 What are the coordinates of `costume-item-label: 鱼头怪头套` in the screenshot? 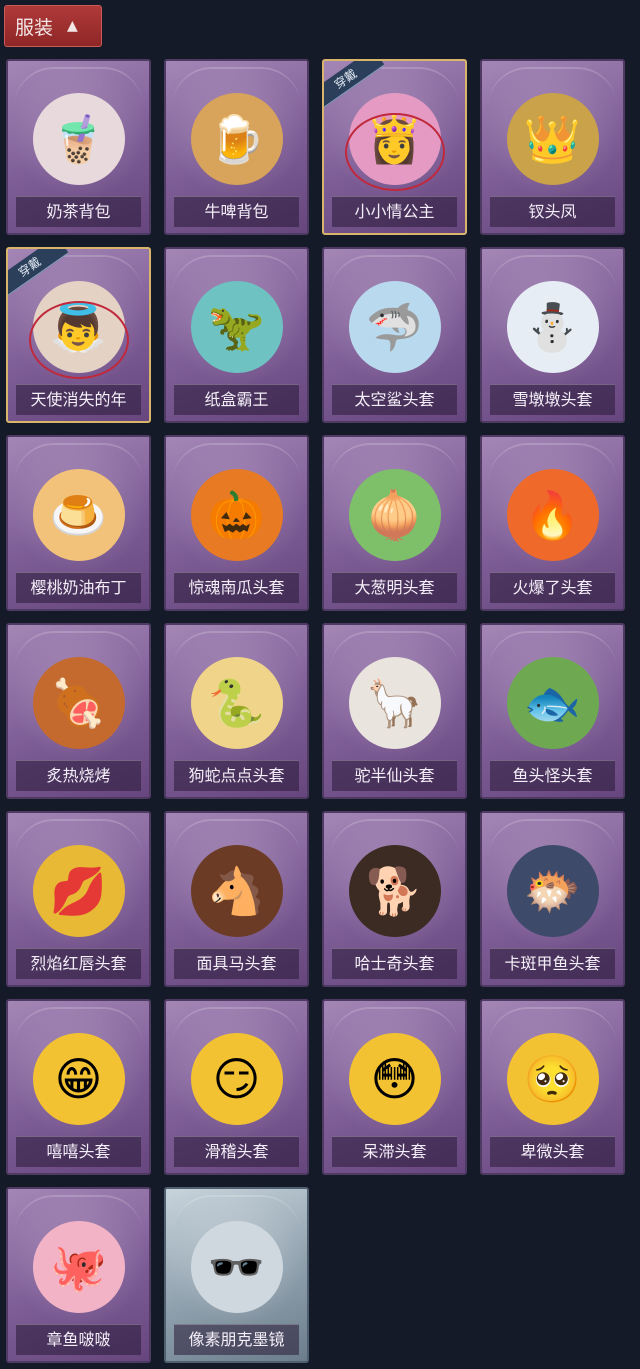 It's located at (552, 775).